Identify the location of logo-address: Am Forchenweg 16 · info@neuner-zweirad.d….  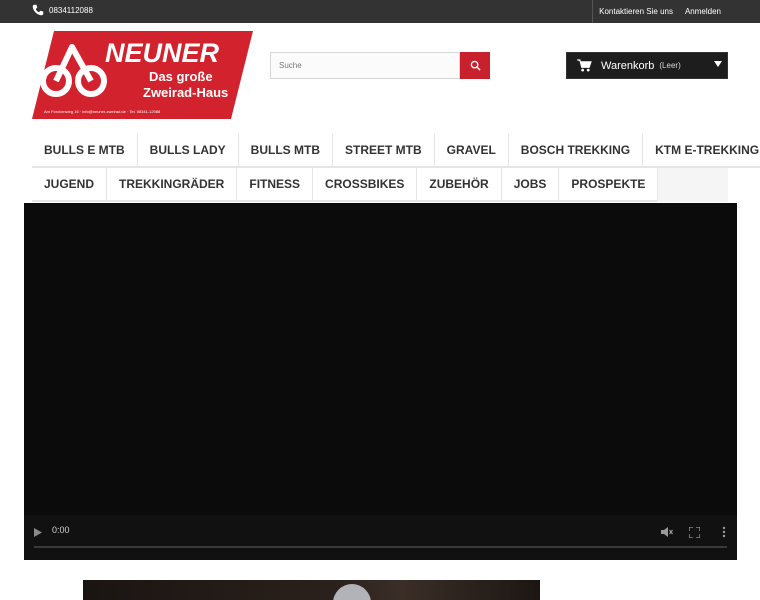
(102, 111).